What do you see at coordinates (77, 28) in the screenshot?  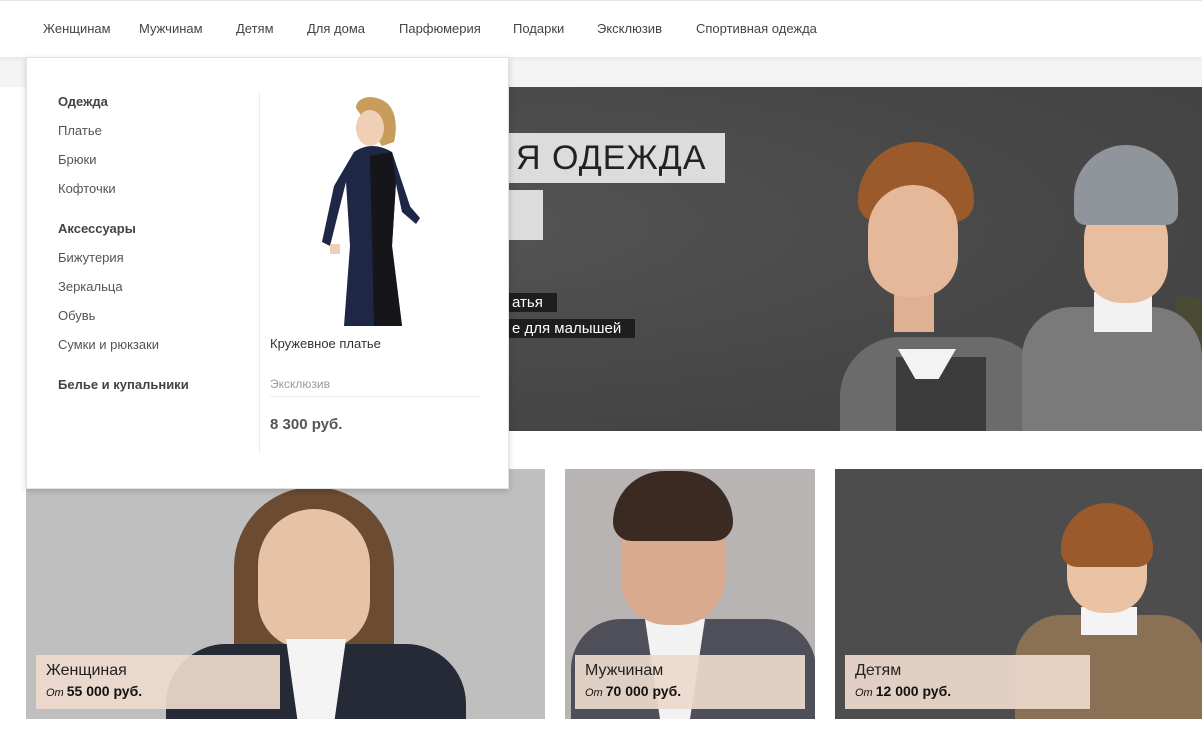 I see `nav-item-women: Женщинам` at bounding box center [77, 28].